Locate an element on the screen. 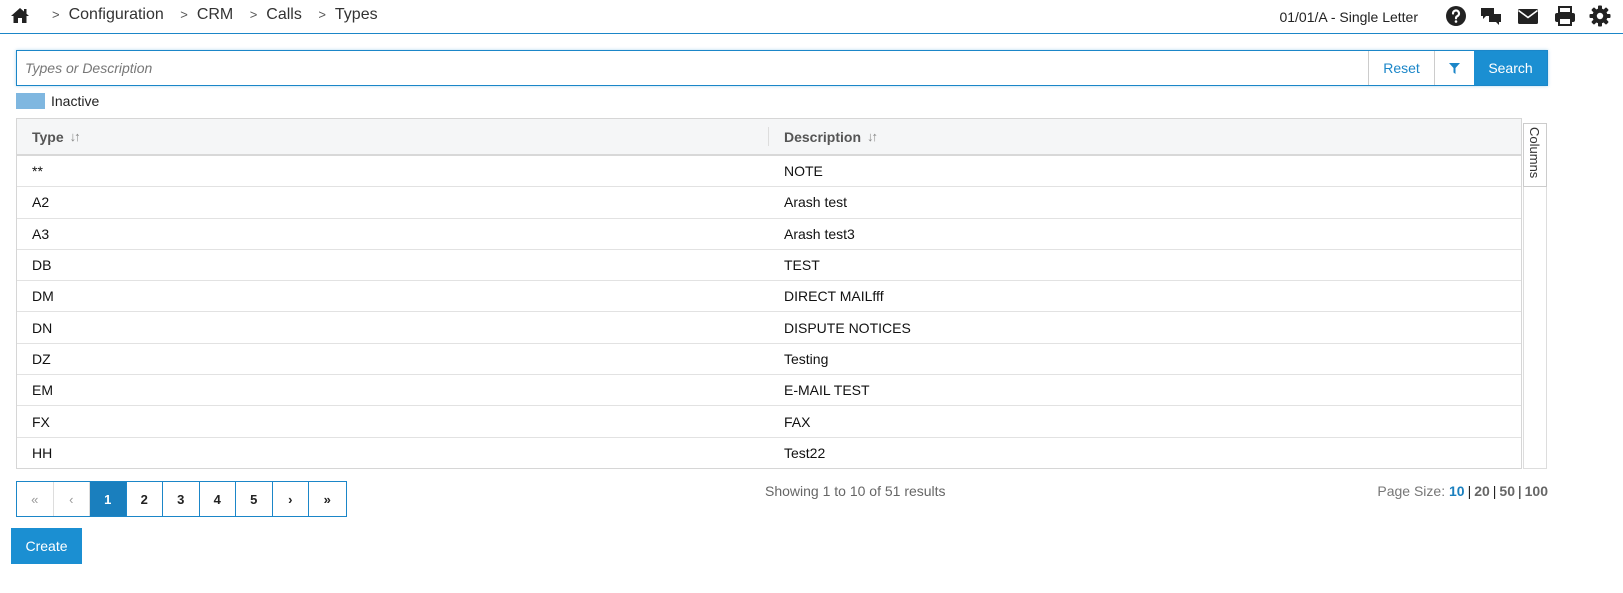 This screenshot has width=1623, height=593. cell-description: Testing is located at coordinates (806, 358).